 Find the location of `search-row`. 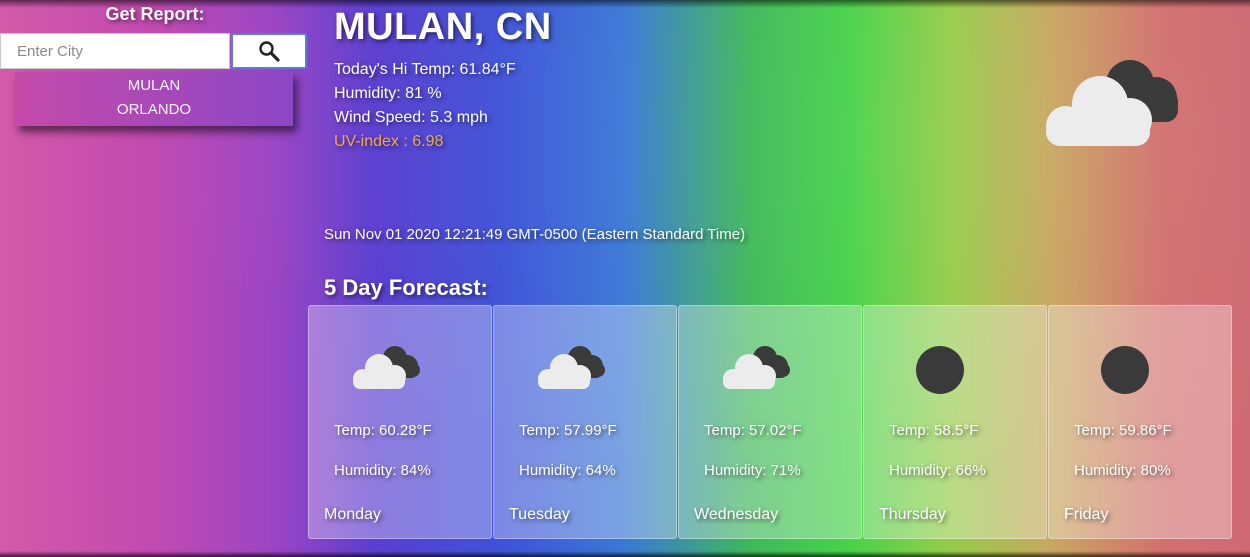

search-row is located at coordinates (155, 52).